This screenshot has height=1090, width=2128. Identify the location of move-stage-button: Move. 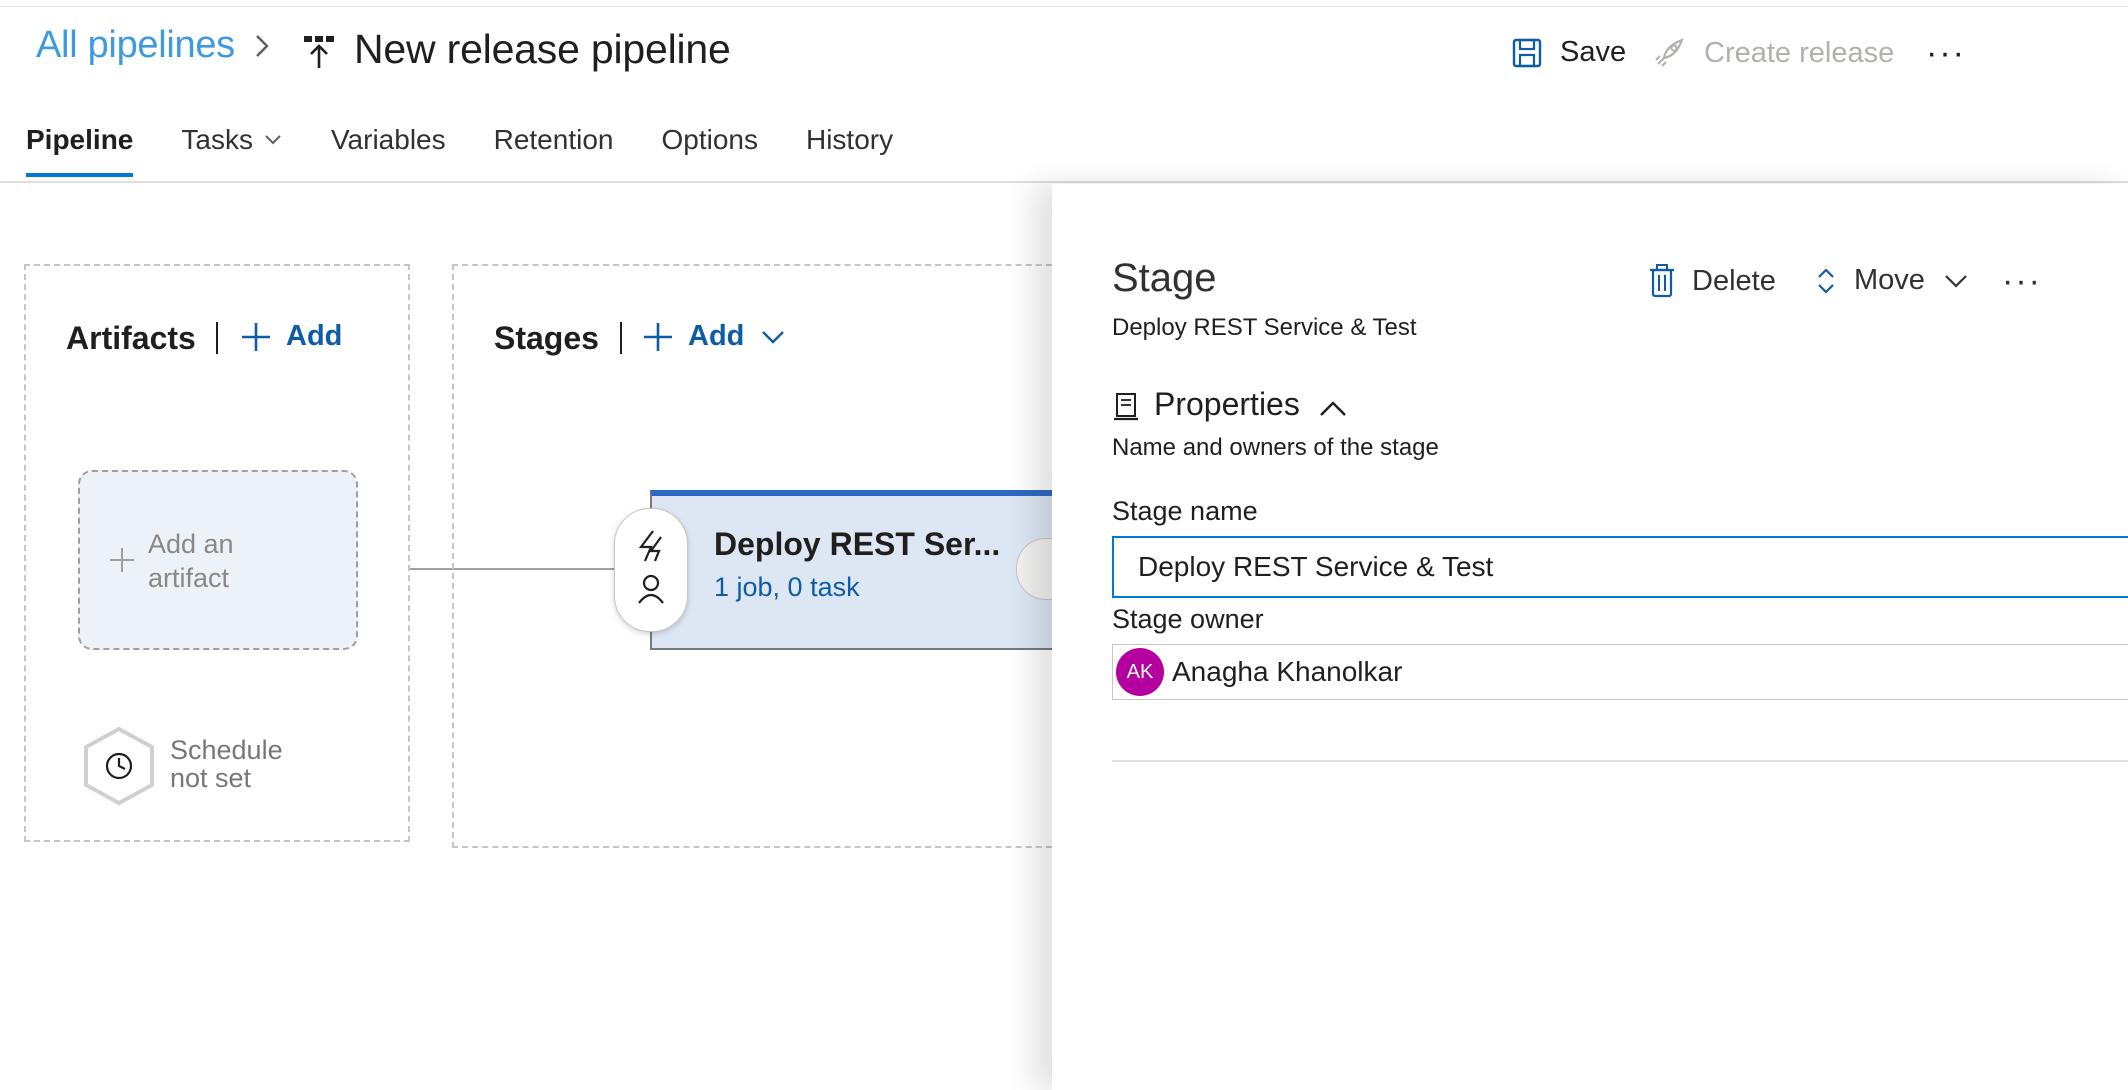
(1892, 280).